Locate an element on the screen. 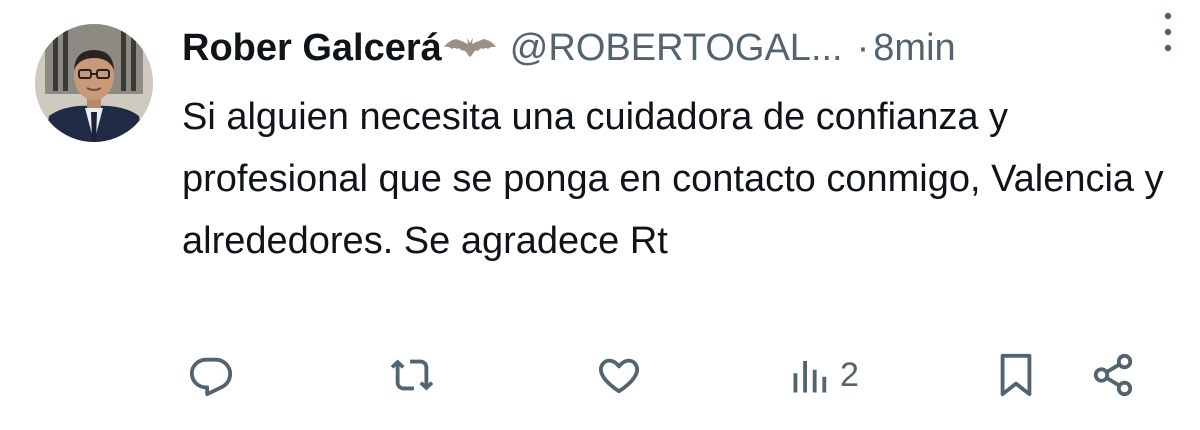 Image resolution: width=1200 pixels, height=430 pixels. author-display-name: Rober Galcerá is located at coordinates (312, 48).